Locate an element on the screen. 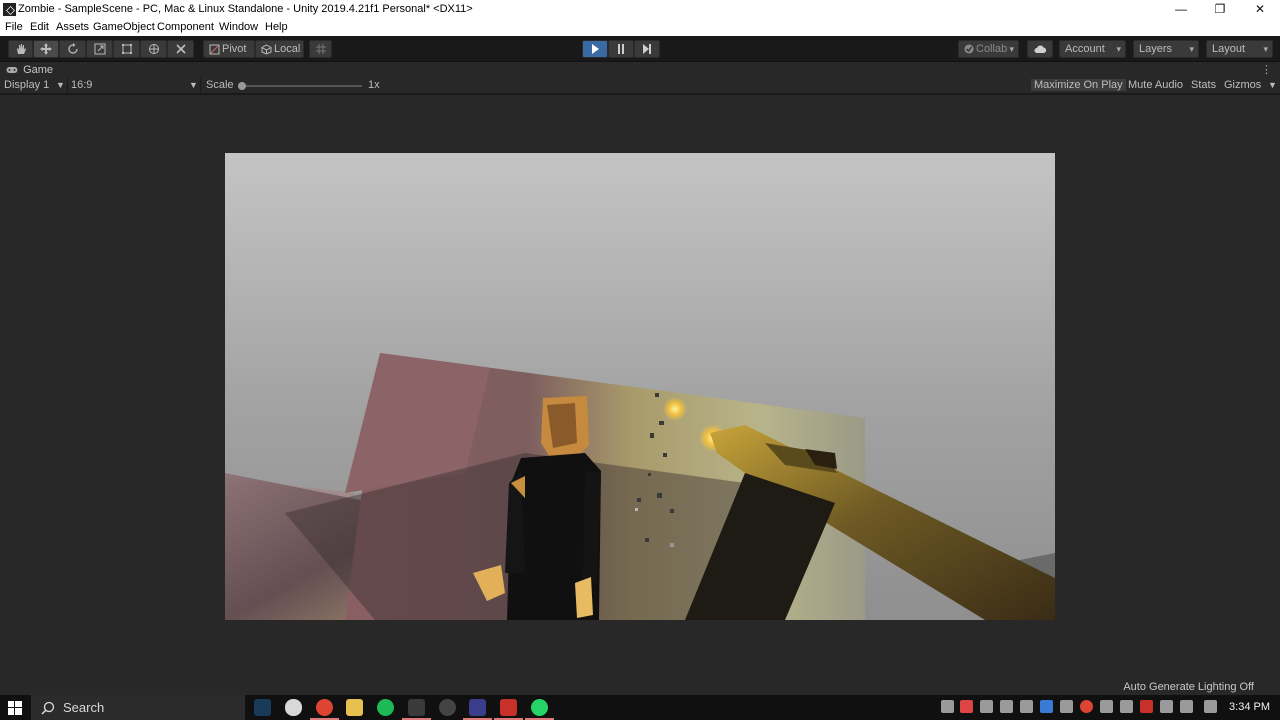 This screenshot has height=720, width=1280. file-explorer-icon is located at coordinates (354, 707).